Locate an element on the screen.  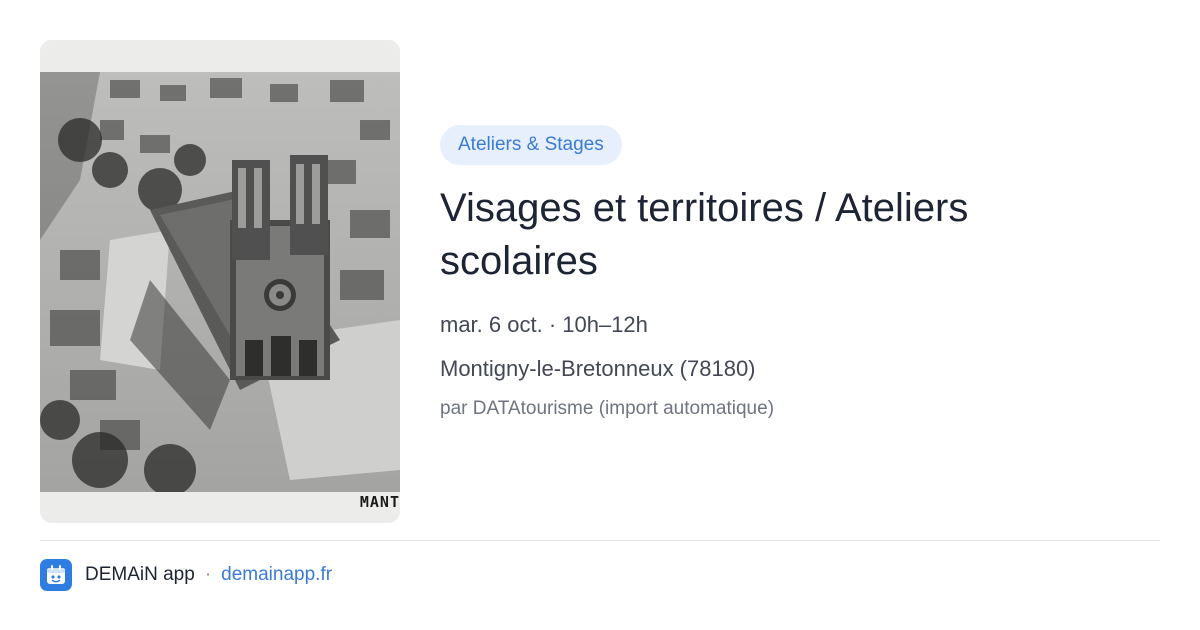
app-url-link: demainapp.fr is located at coordinates (276, 575).